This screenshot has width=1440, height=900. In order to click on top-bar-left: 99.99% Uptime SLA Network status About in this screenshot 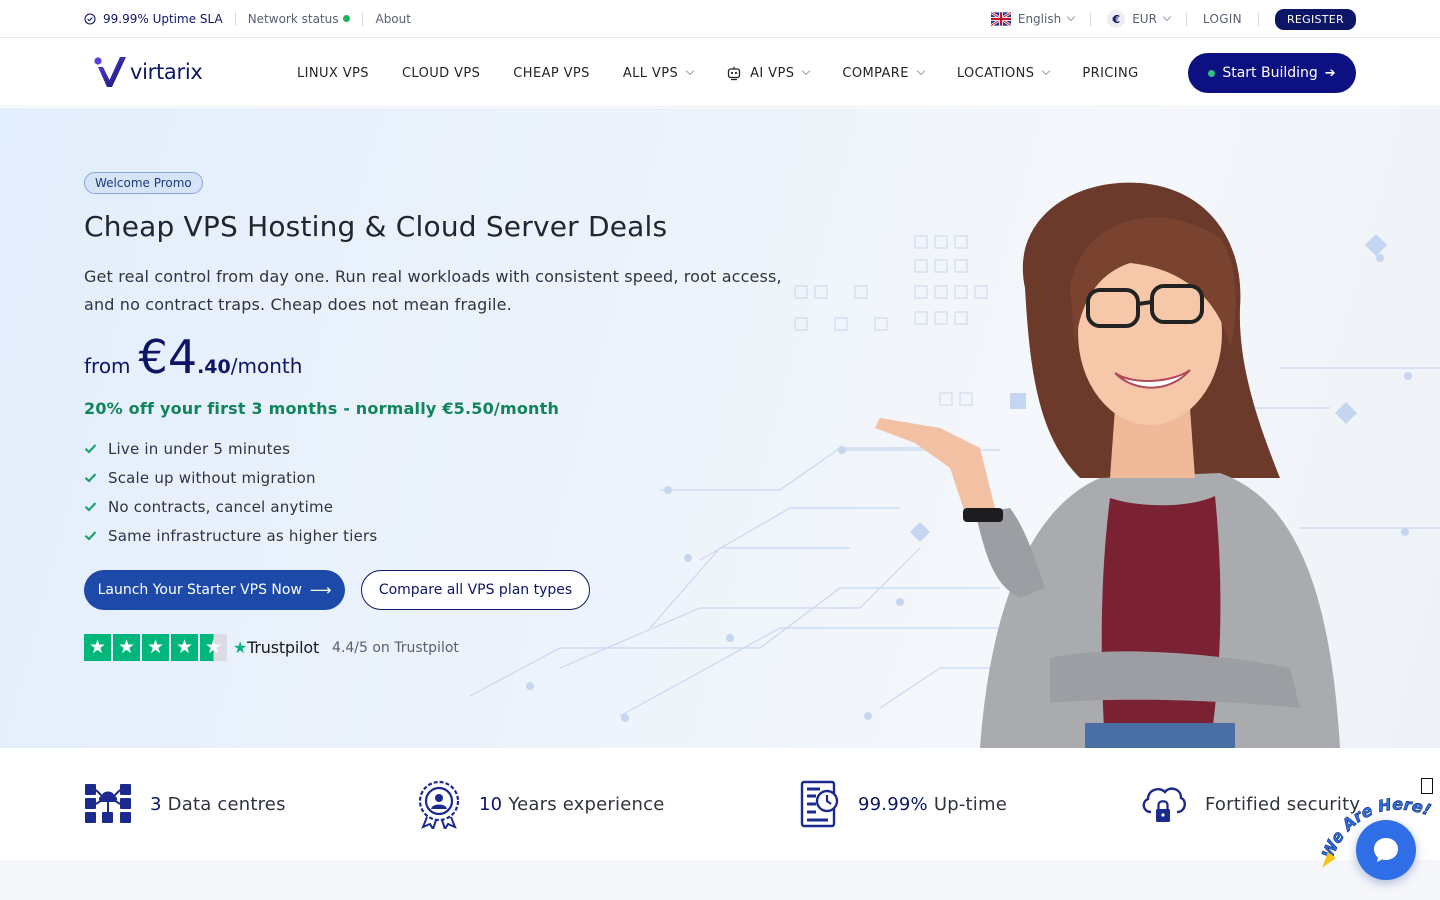, I will do `click(247, 19)`.